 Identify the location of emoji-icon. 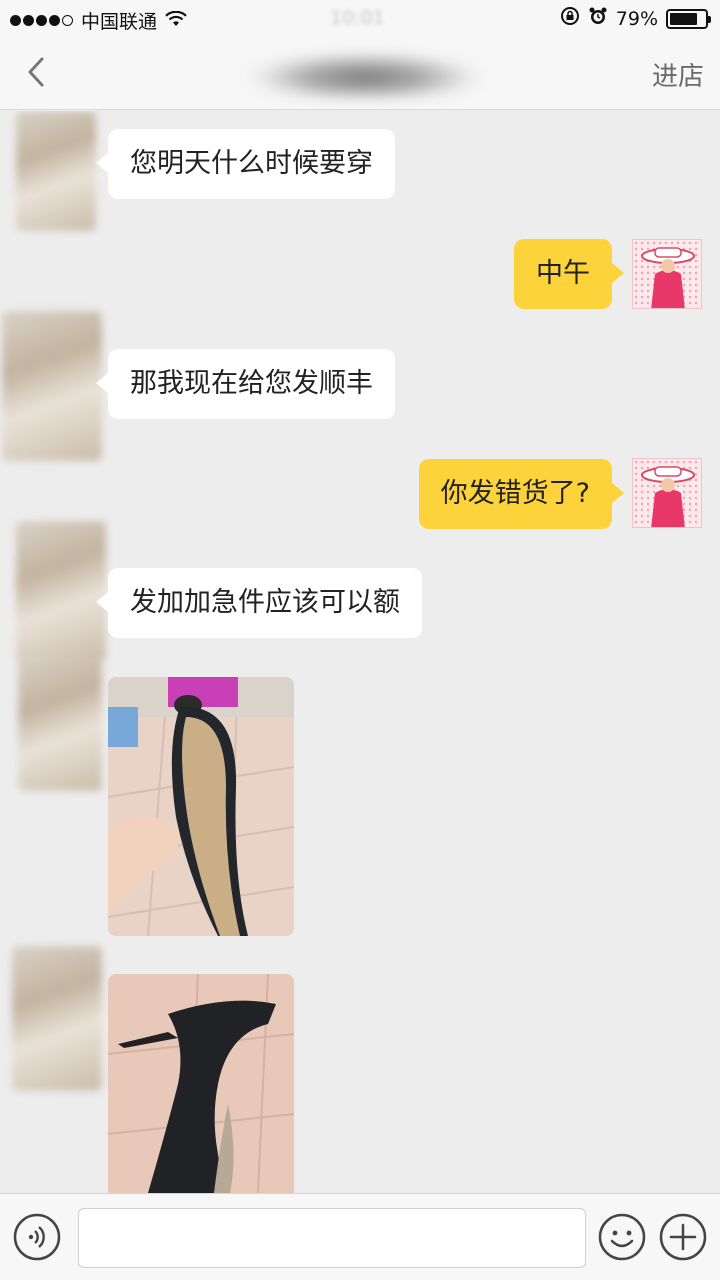
(622, 1237).